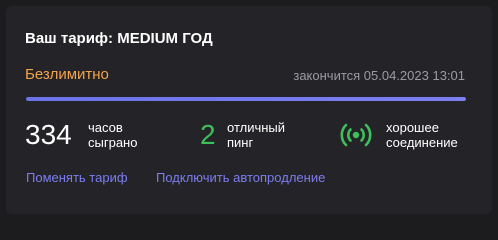 The image size is (498, 240). I want to click on hours-played-label: часов сыграно, so click(113, 135).